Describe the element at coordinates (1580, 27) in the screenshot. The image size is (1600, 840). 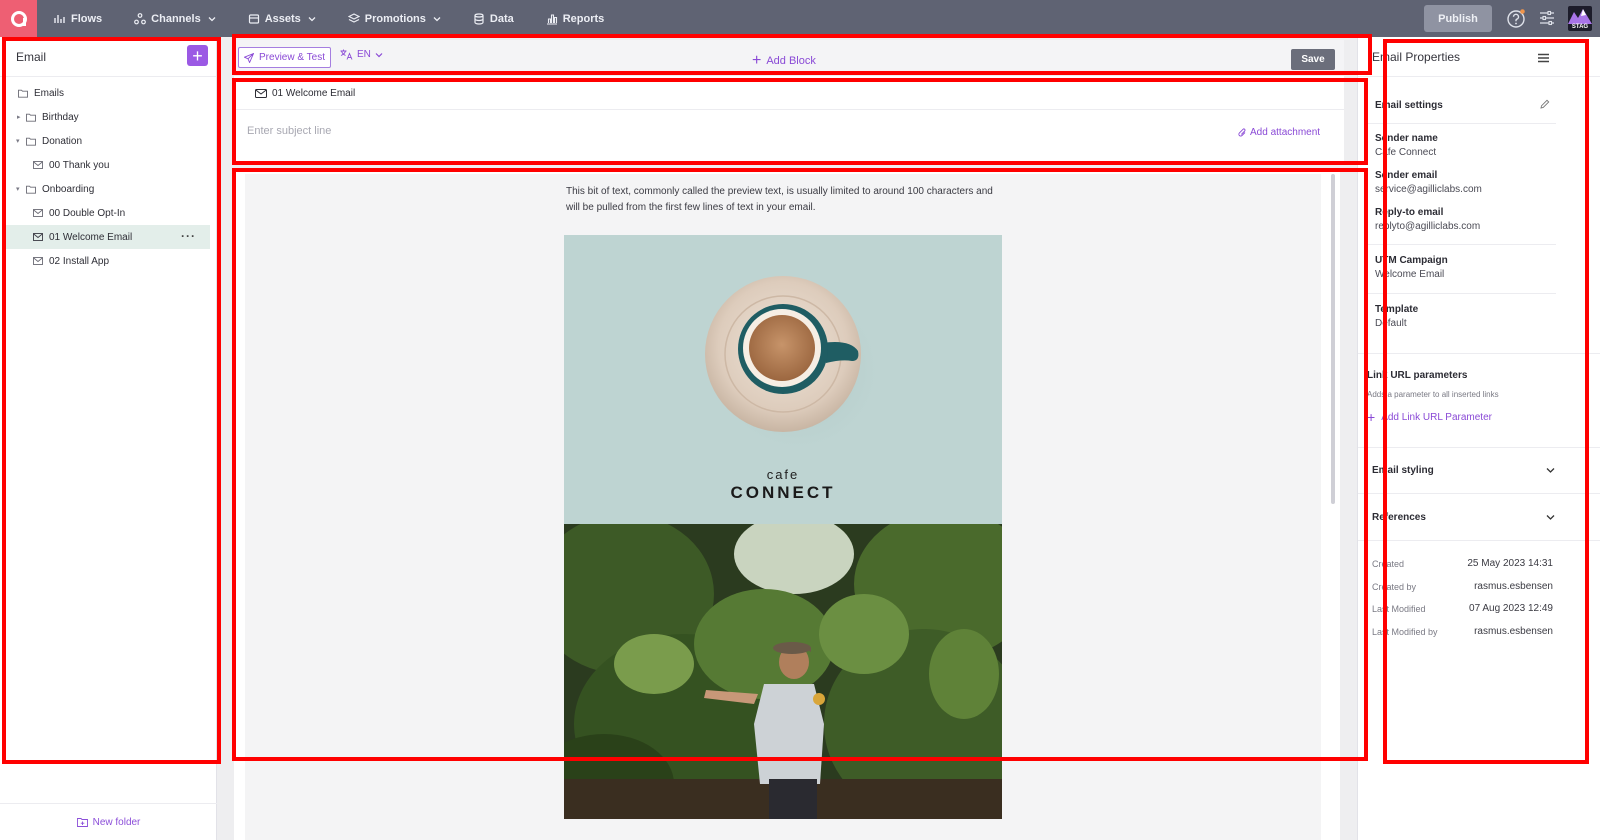
I see `environment-badge-label: STAG` at that location.